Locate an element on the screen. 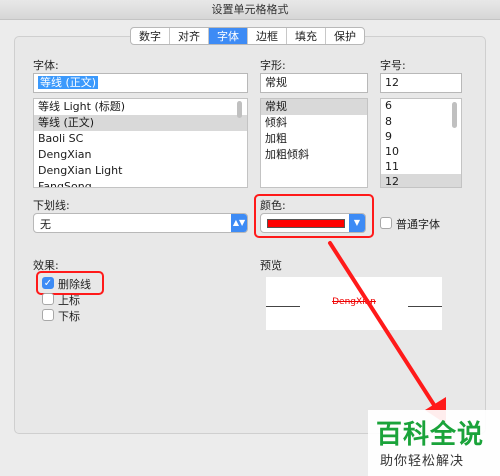 The height and width of the screenshot is (476, 500). annotation-arrow is located at coordinates (387, 332).